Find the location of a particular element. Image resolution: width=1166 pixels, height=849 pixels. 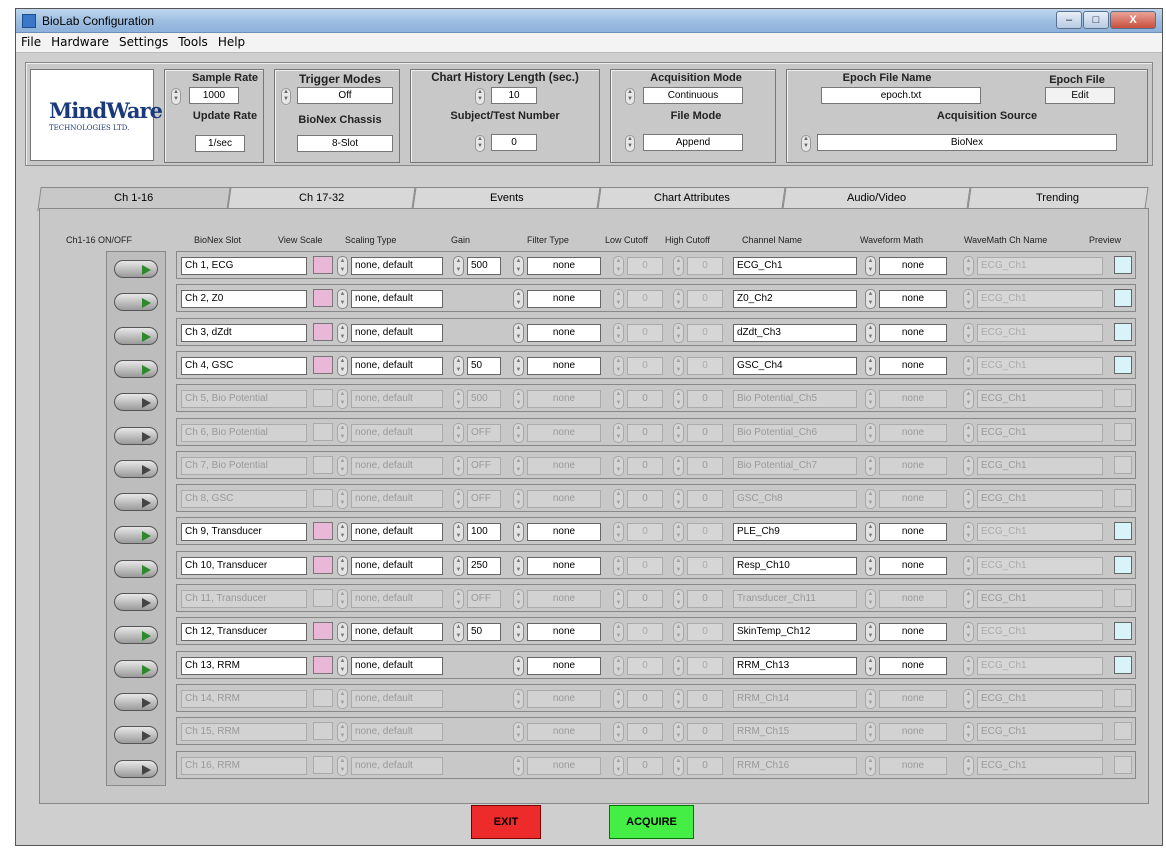

gain-field: 50 is located at coordinates (484, 632).